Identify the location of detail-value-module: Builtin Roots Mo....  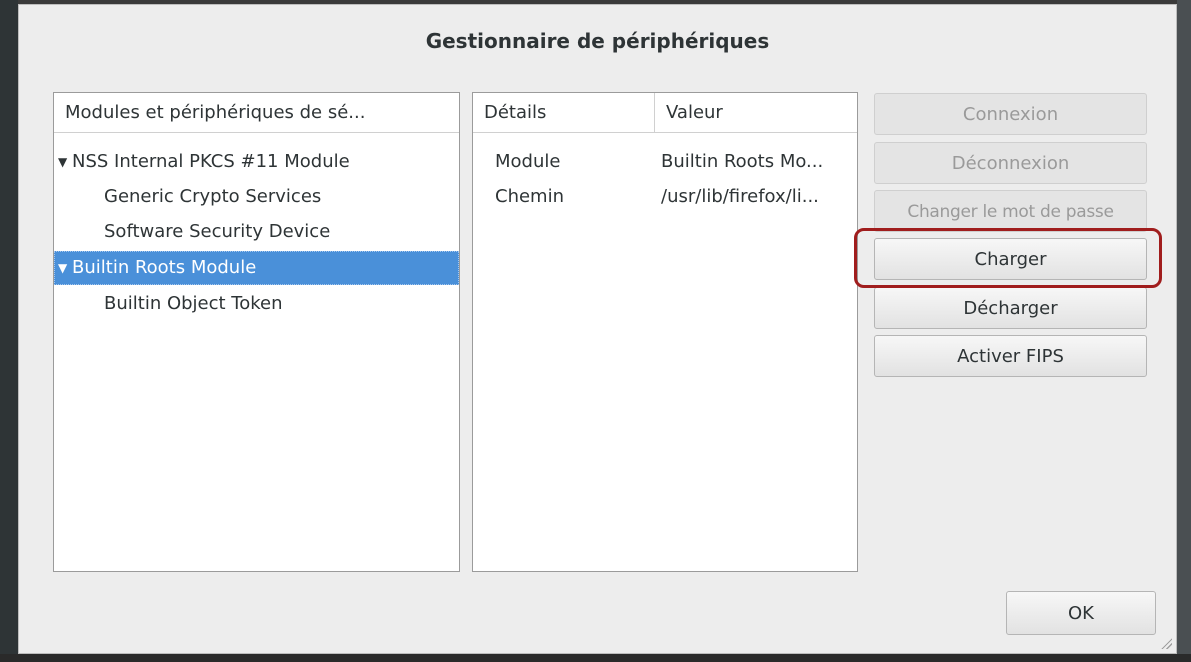
(742, 161).